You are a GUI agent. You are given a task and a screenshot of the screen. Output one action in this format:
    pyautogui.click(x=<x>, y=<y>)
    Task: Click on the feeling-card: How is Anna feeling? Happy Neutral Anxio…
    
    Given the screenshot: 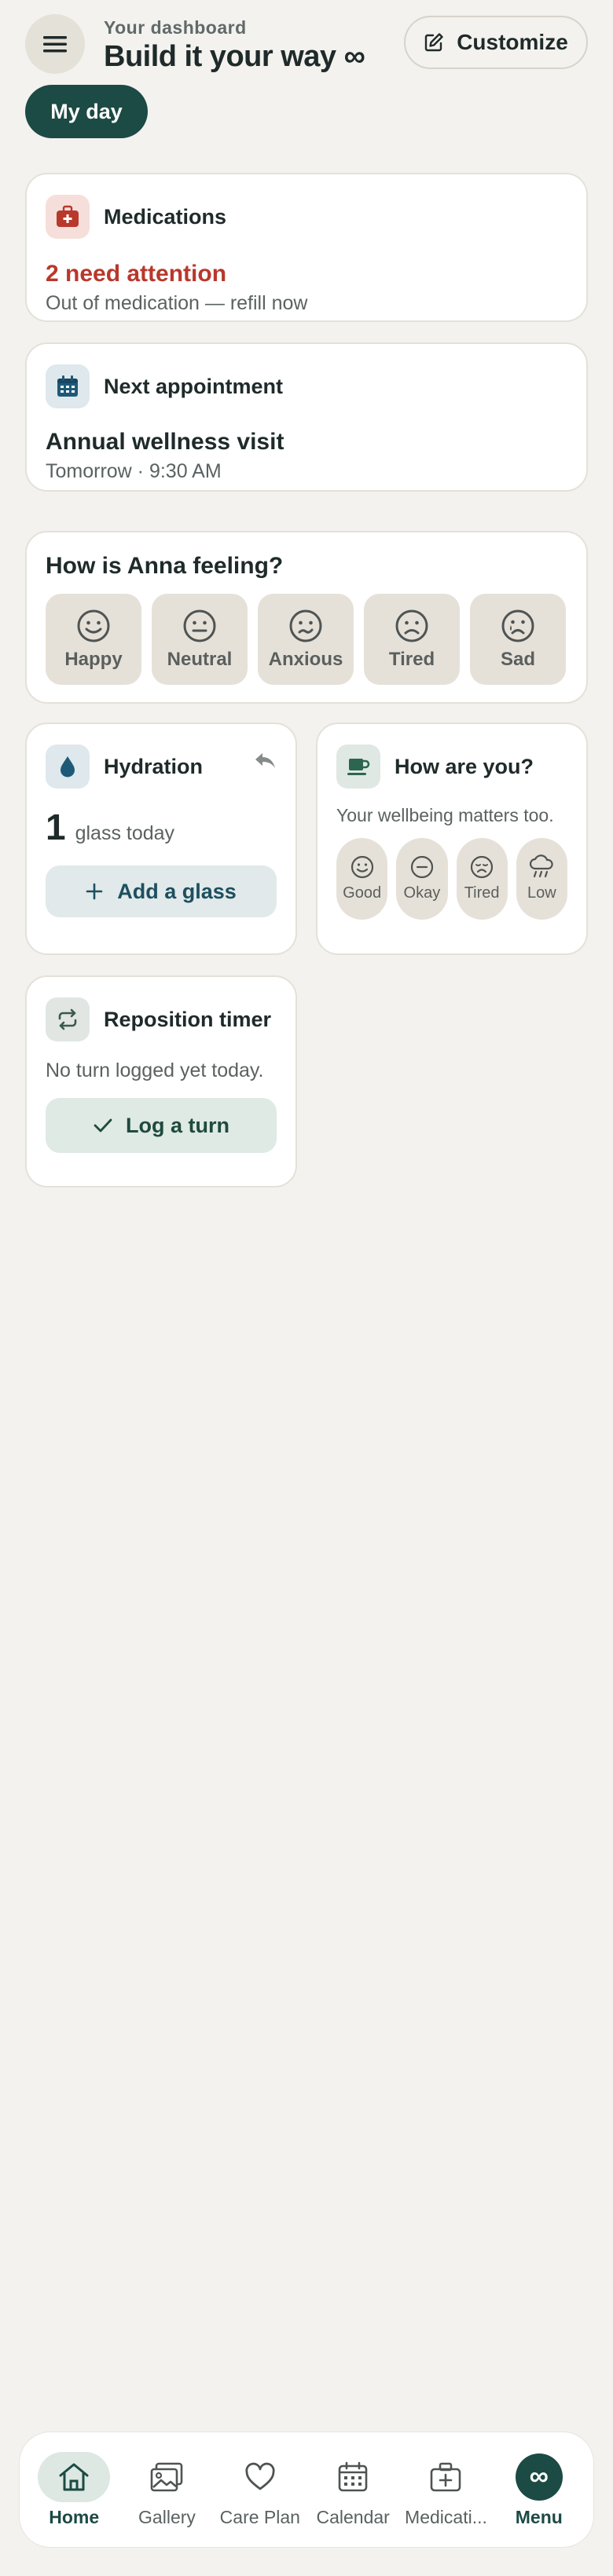 What is the action you would take?
    pyautogui.click(x=307, y=617)
    